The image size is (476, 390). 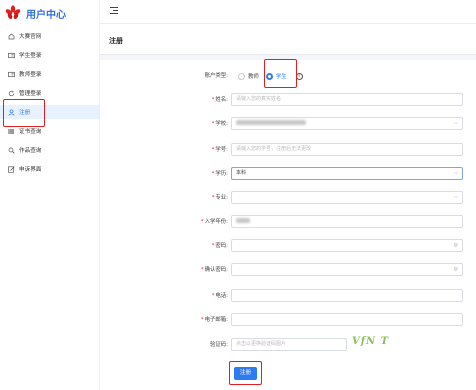 What do you see at coordinates (216, 76) in the screenshot?
I see `account-type-label: 账户类型:` at bounding box center [216, 76].